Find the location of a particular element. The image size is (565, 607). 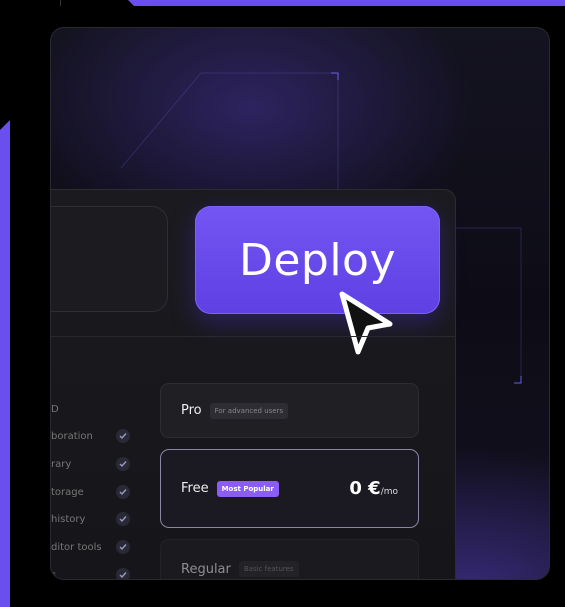

price-amount: 0 € is located at coordinates (365, 488).